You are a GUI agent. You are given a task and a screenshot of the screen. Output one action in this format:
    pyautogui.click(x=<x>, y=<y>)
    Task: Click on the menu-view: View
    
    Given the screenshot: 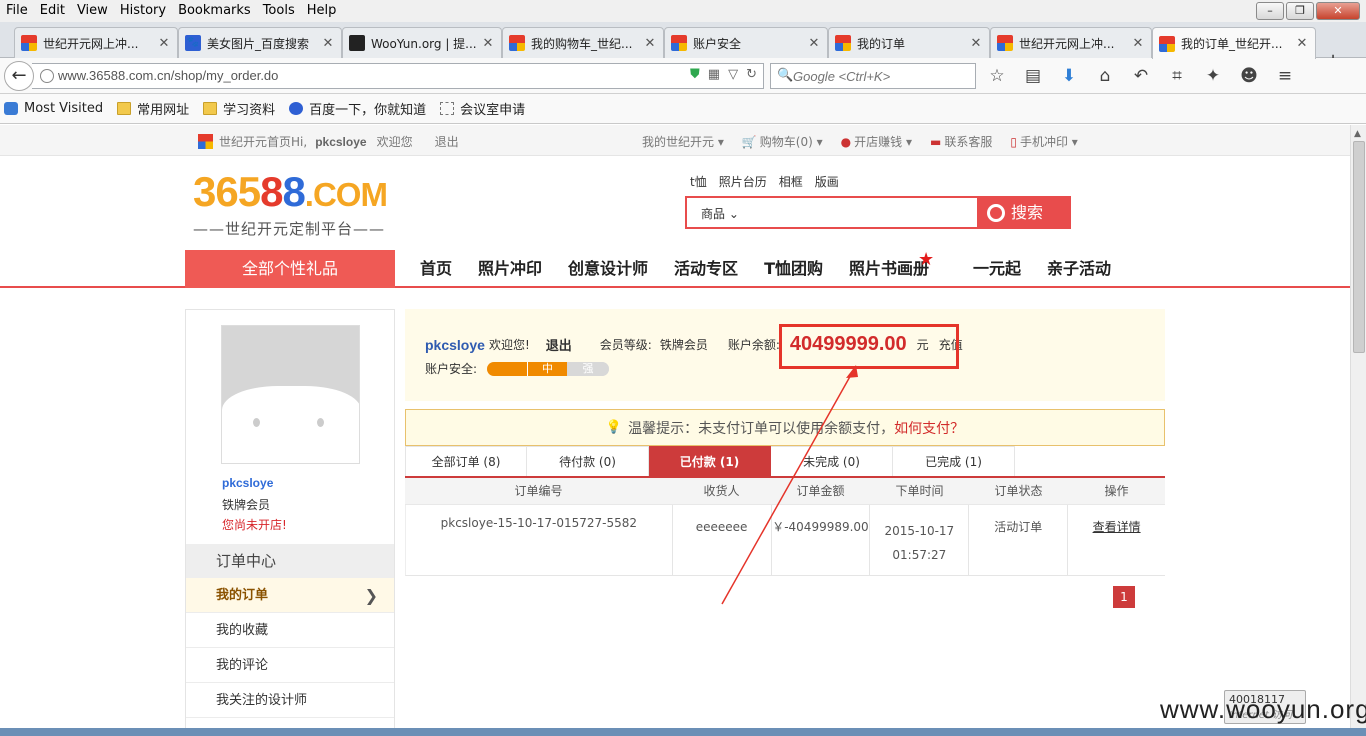 What is the action you would take?
    pyautogui.click(x=92, y=11)
    